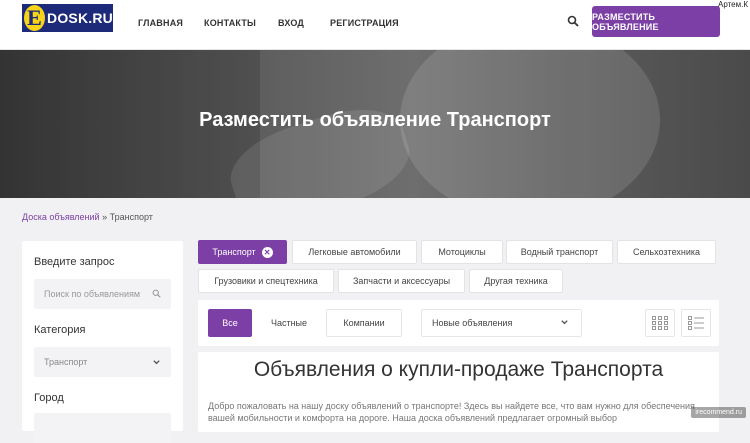 The width and height of the screenshot is (750, 443). Describe the element at coordinates (364, 323) in the screenshot. I see `filter-companies-button: Компании` at that location.